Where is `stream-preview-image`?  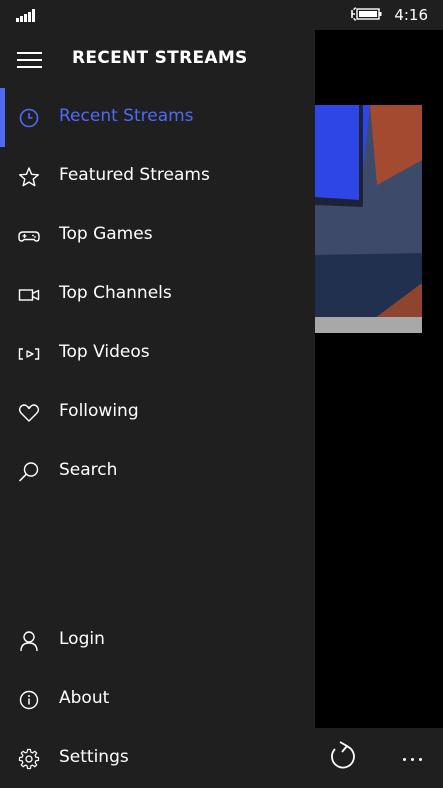
stream-preview-image is located at coordinates (368, 219).